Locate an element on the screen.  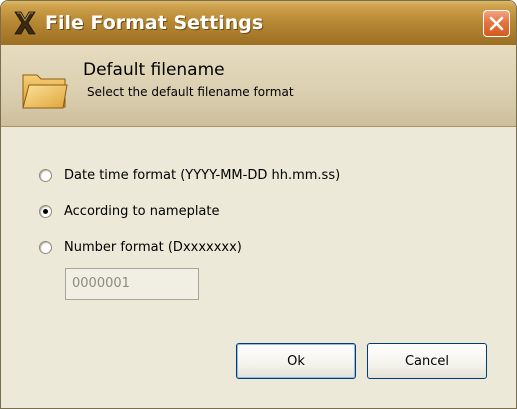
radio-label-datetime: Date time format (YYYY-MM-DD hh.mm.ss) is located at coordinates (202, 175).